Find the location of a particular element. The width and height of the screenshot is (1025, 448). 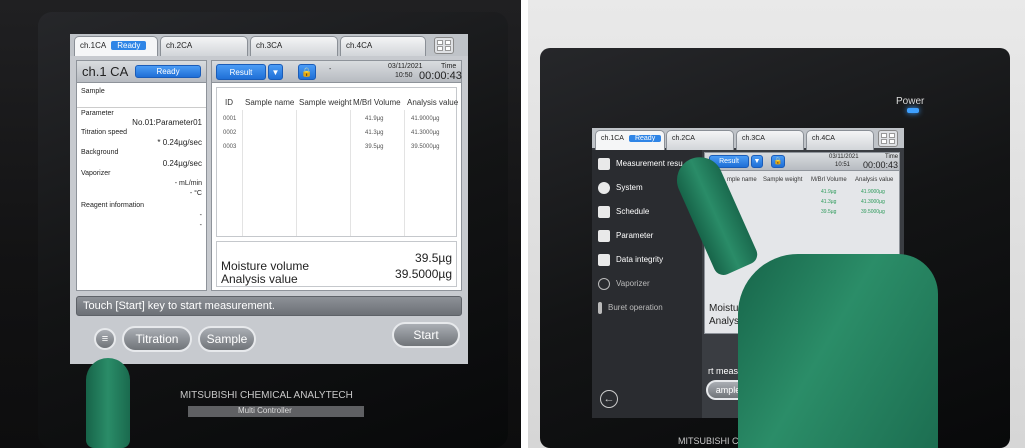

elapsed-time: 00:00:43 is located at coordinates (881, 165).